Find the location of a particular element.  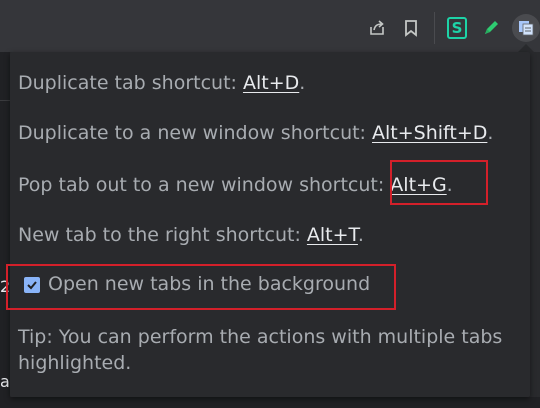

duplicate-tab-icon is located at coordinates (526, 28).